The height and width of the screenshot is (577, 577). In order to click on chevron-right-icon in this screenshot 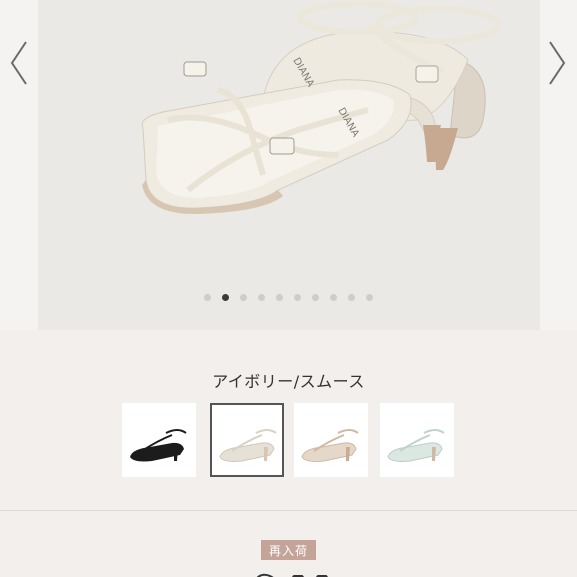, I will do `click(557, 63)`.